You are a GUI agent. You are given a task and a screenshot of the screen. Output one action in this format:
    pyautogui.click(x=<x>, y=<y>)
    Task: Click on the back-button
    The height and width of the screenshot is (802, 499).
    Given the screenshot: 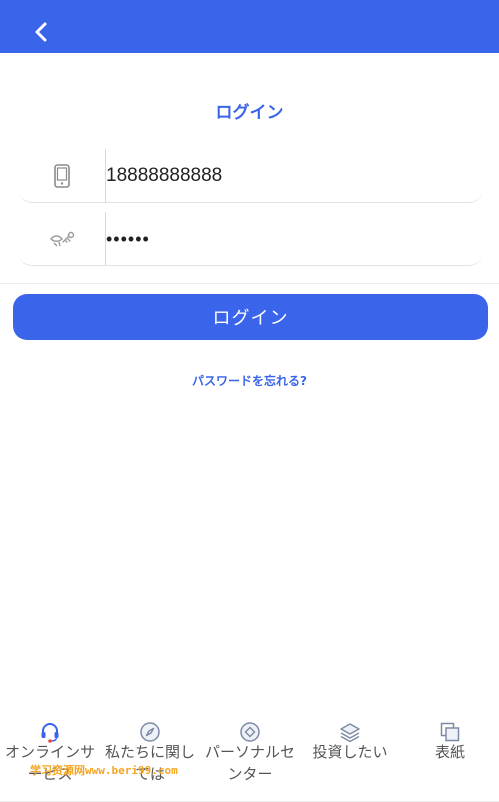 What is the action you would take?
    pyautogui.click(x=41, y=32)
    